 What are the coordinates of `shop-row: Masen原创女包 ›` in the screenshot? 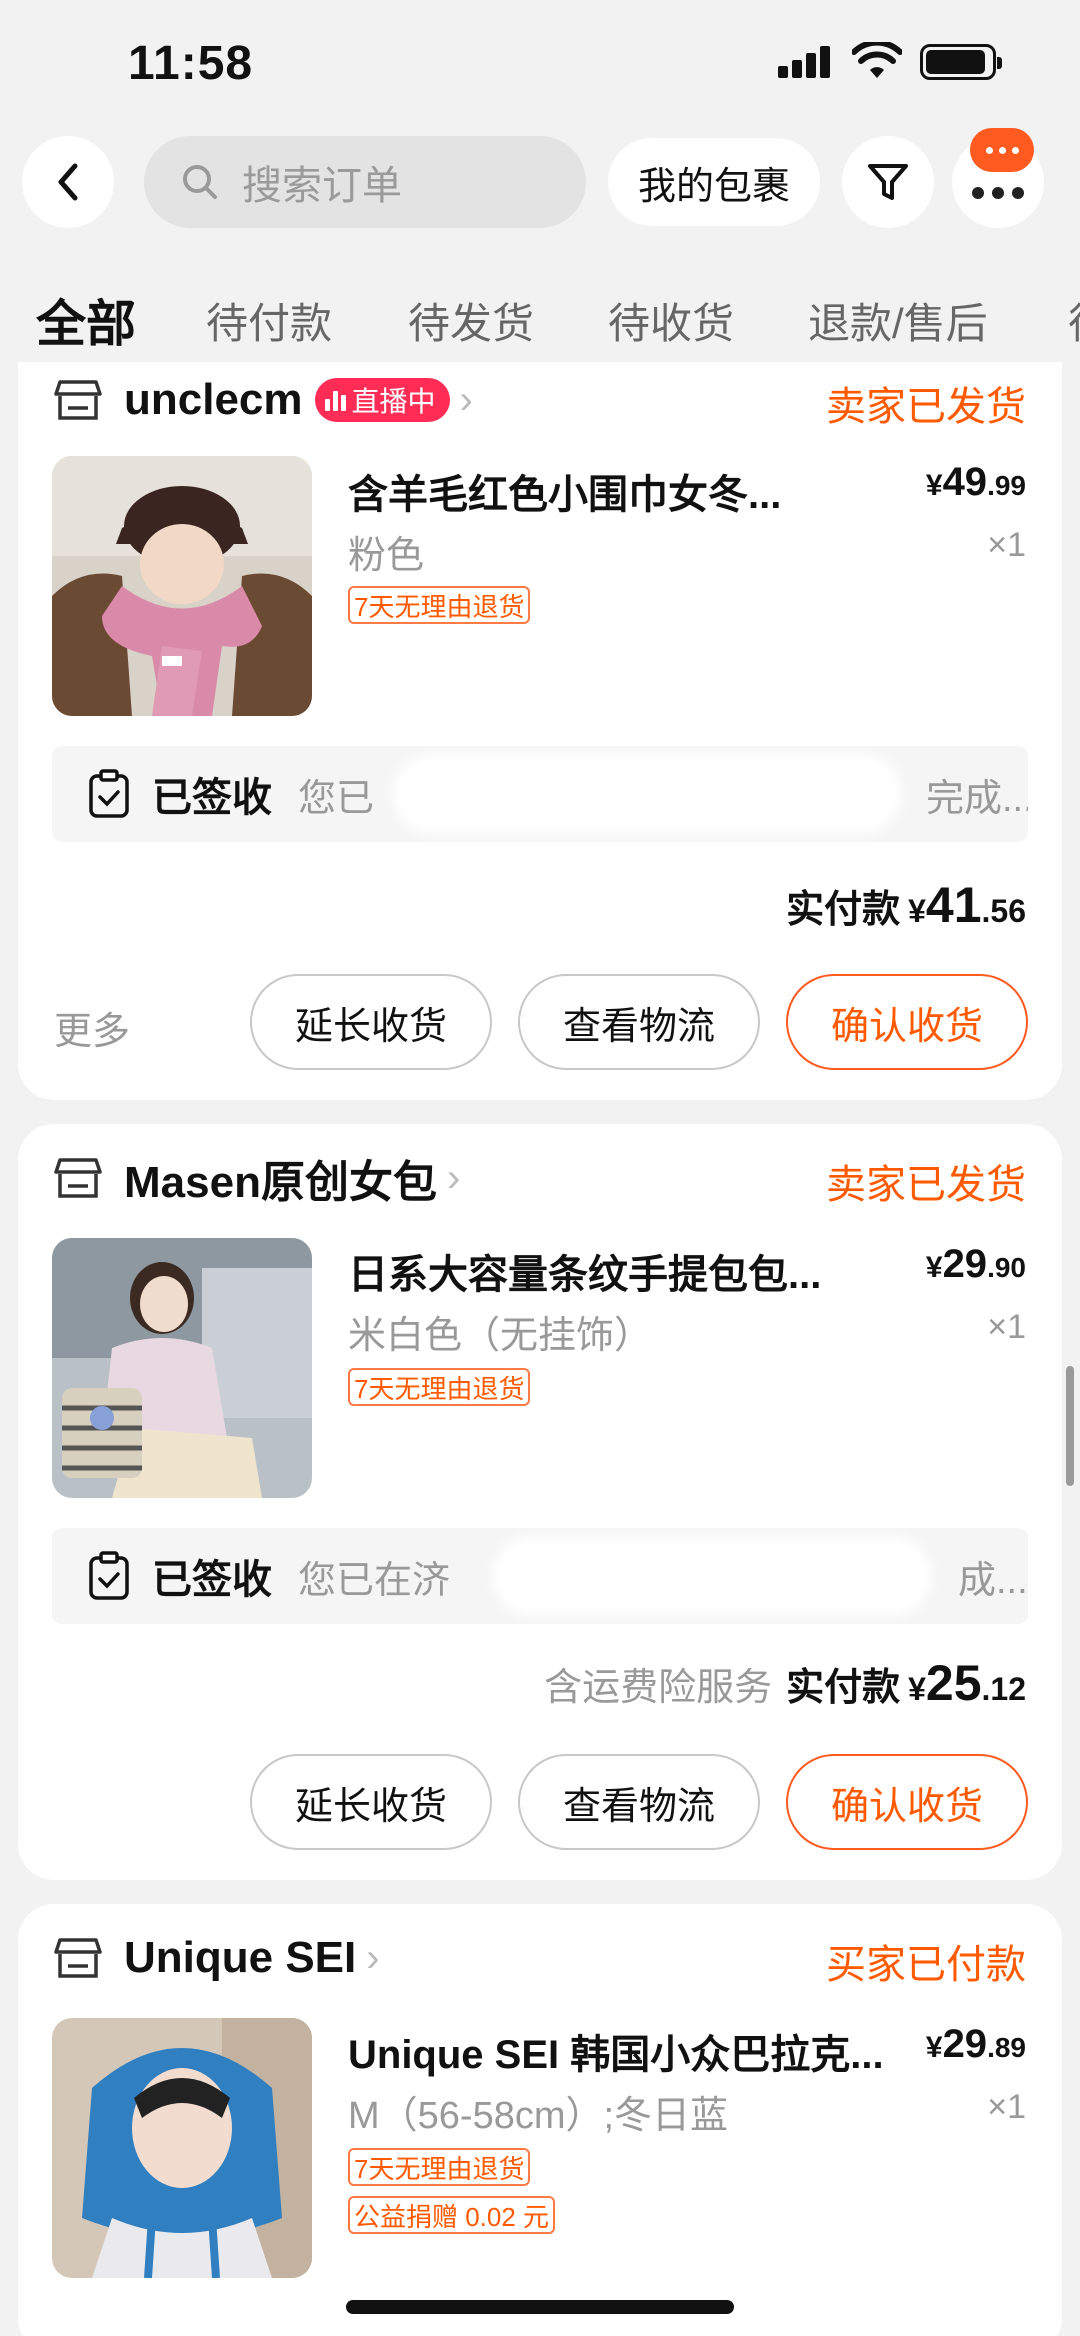 It's located at (257, 1178).